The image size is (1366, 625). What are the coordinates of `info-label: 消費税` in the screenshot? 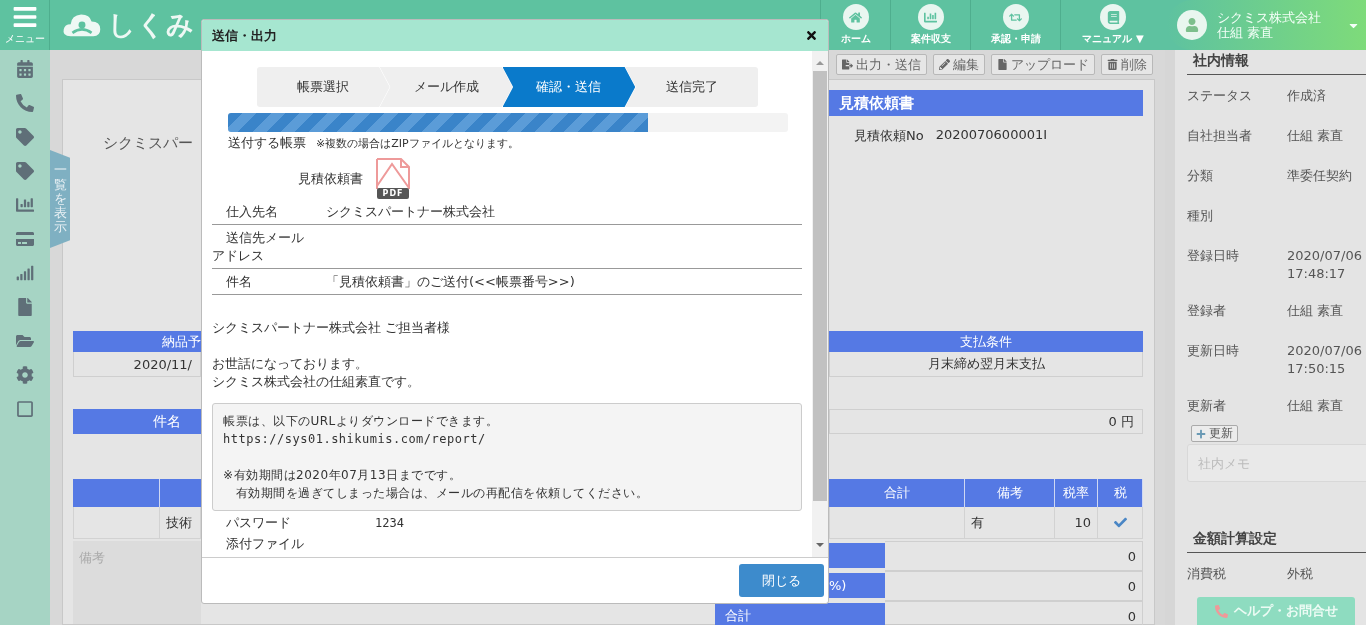 It's located at (1207, 574).